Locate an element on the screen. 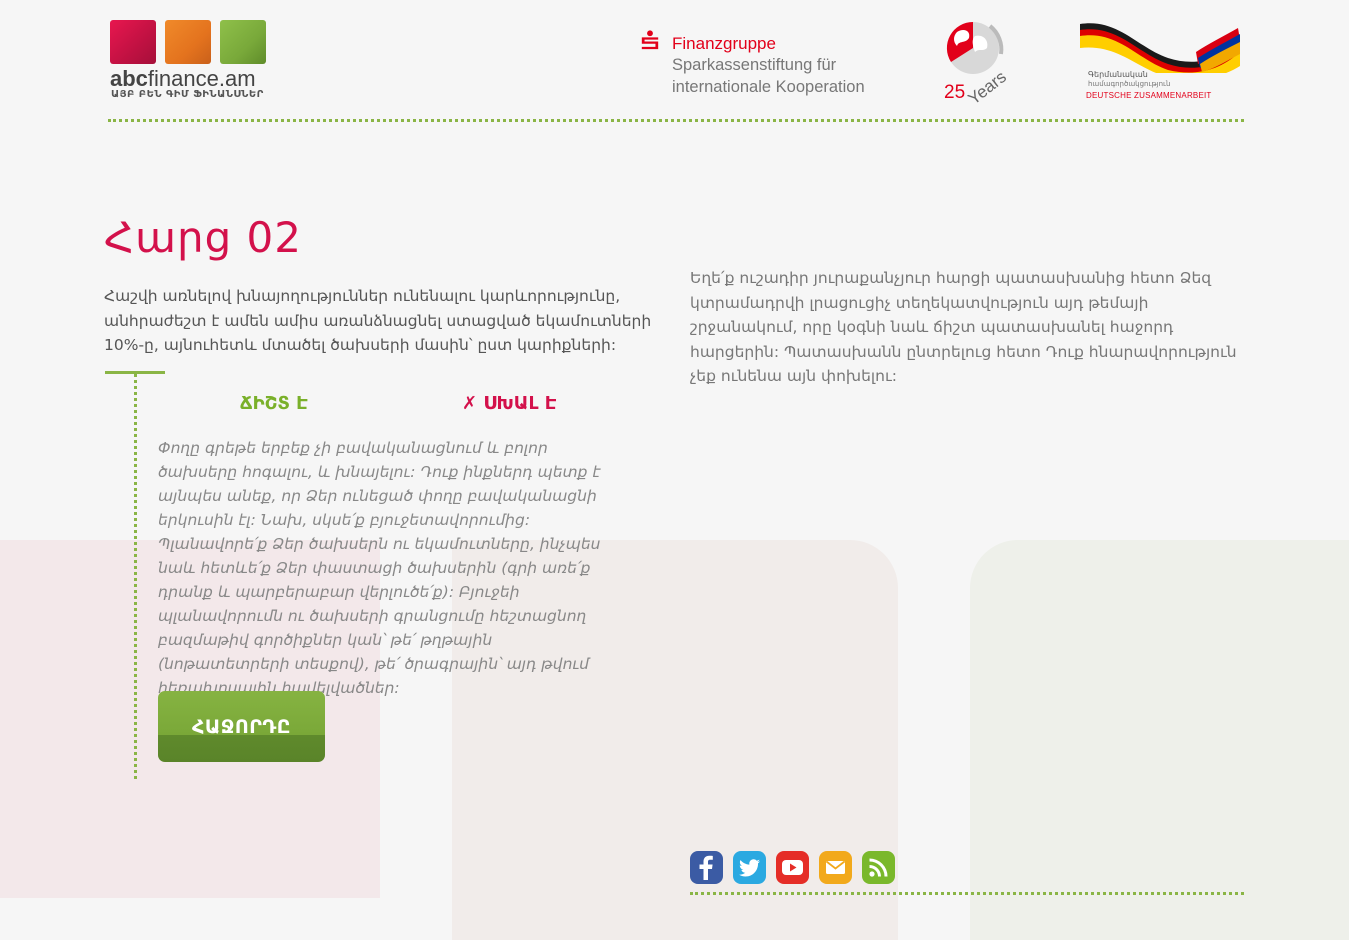 The width and height of the screenshot is (1349, 940). facebook-icon is located at coordinates (706, 867).